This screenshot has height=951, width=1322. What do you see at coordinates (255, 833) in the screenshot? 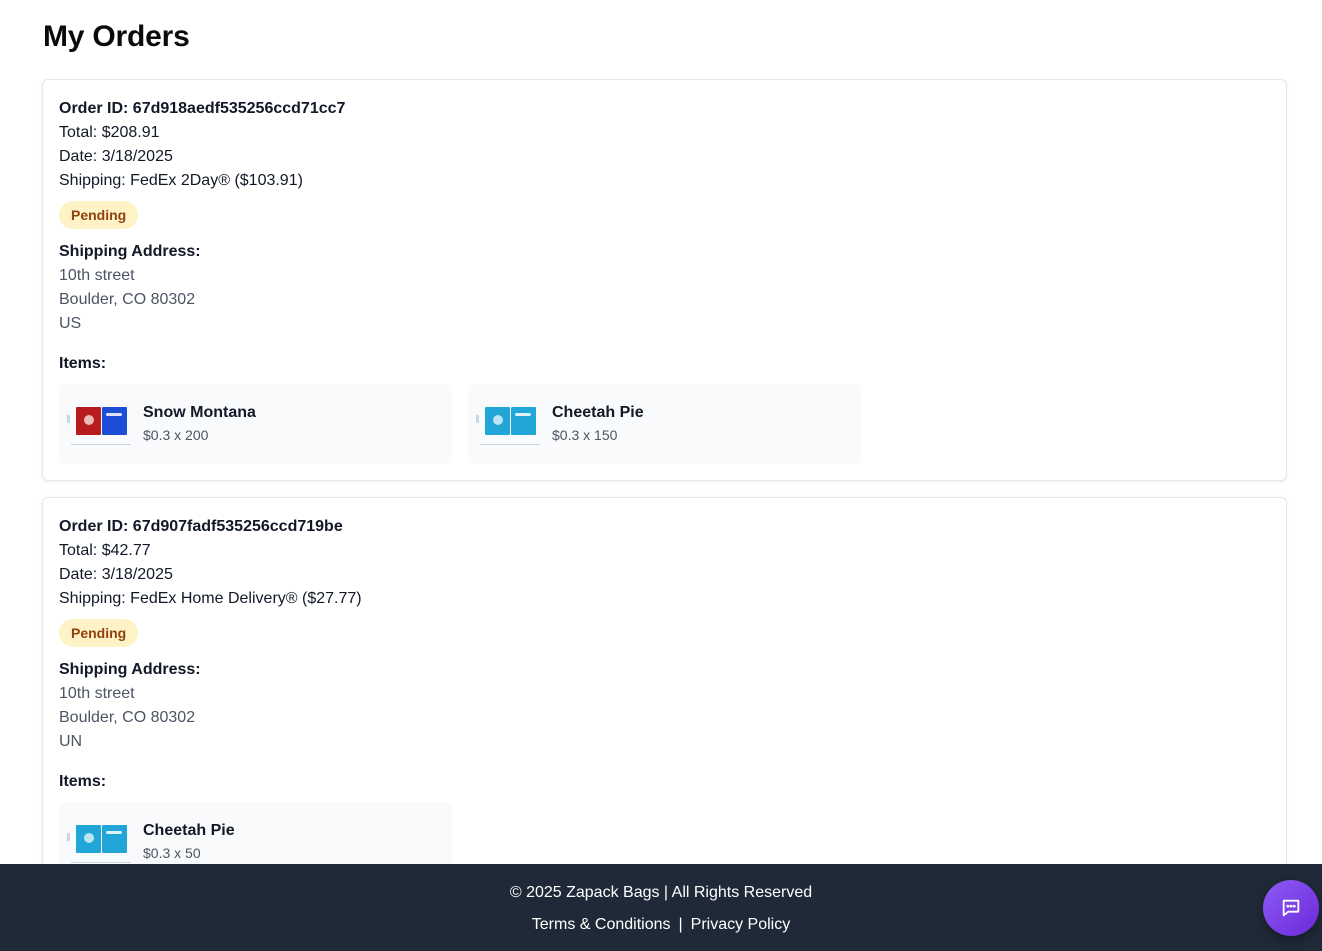
I see `order-item: Cheetah Pie $0.3 x 50` at bounding box center [255, 833].